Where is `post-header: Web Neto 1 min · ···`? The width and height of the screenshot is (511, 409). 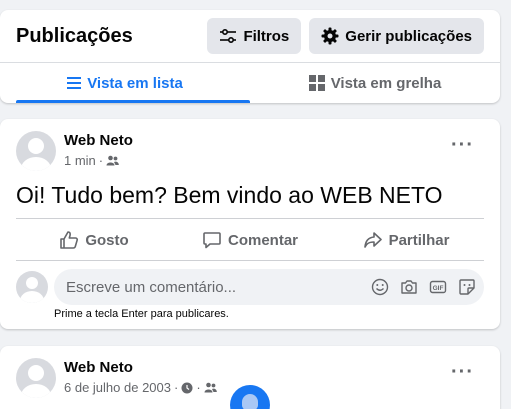 post-header: Web Neto 1 min · ··· is located at coordinates (250, 151).